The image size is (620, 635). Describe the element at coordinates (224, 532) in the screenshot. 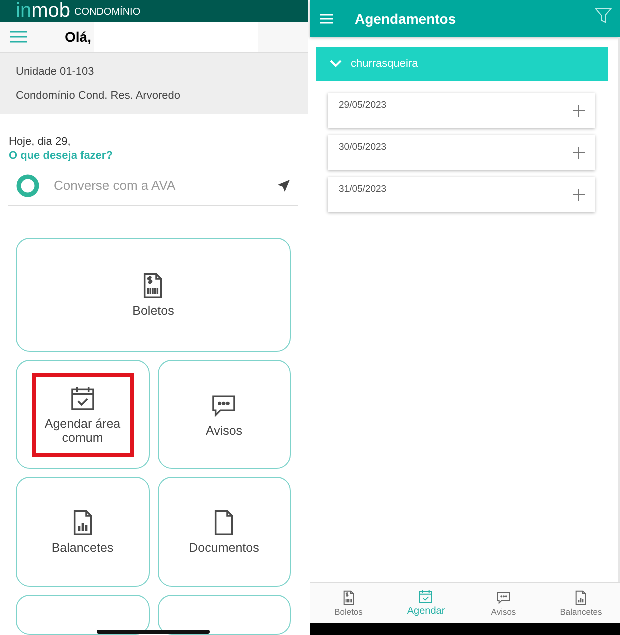

I see `menu-tile: Documentos` at that location.